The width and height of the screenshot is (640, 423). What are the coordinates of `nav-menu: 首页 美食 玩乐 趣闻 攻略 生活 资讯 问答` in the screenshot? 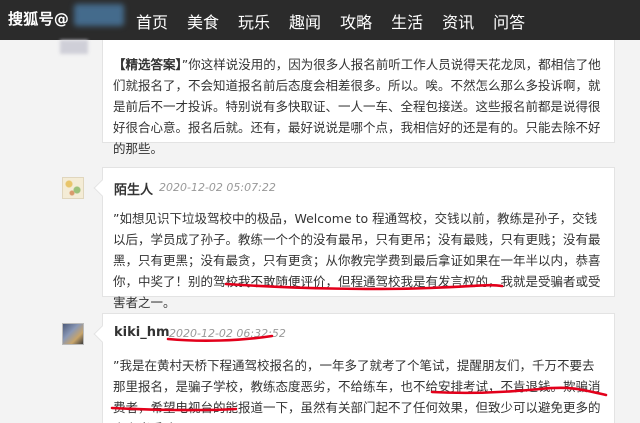 It's located at (340, 21).